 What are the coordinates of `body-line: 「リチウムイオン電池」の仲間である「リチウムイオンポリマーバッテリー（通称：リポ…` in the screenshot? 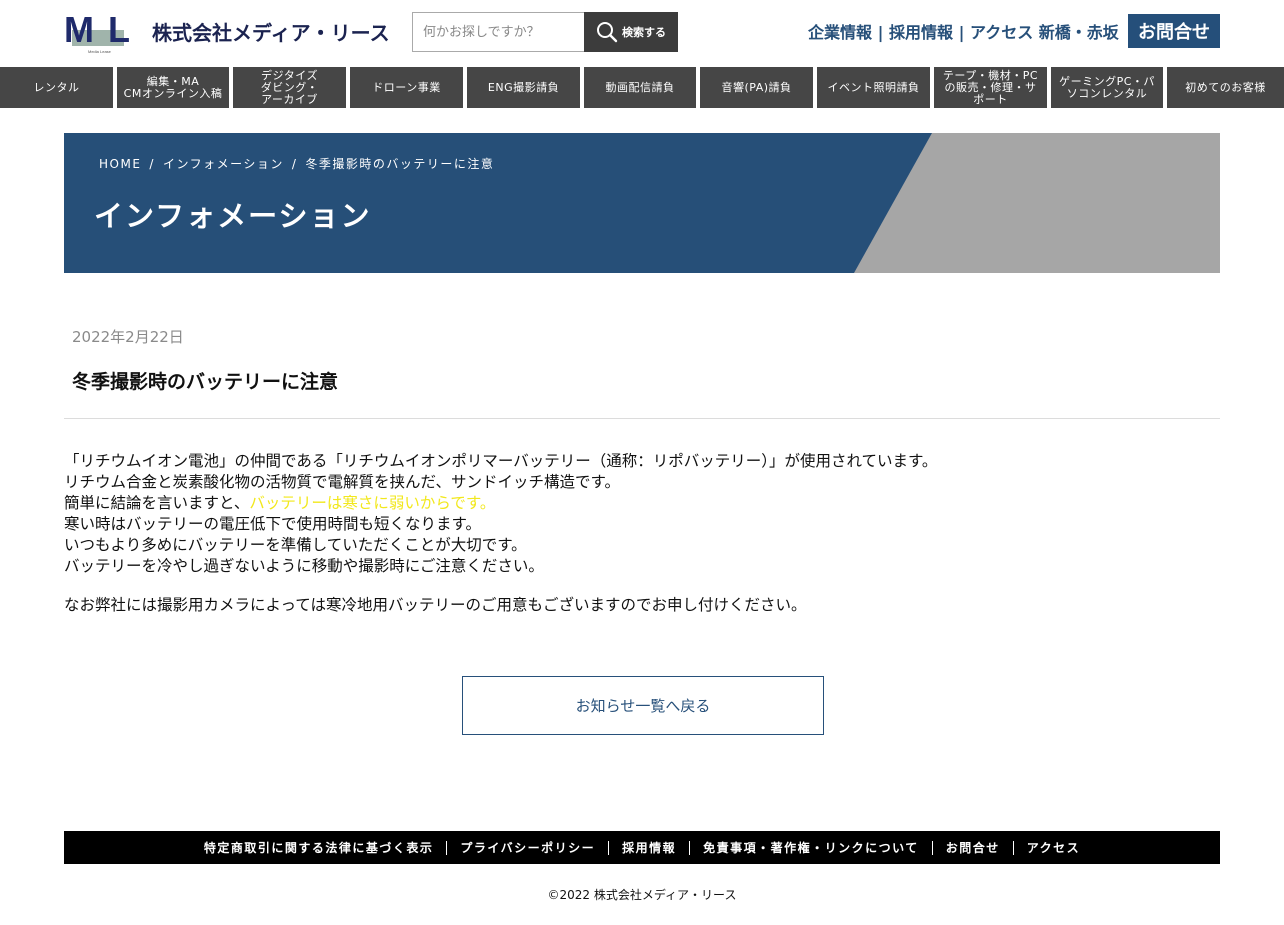 It's located at (501, 461).